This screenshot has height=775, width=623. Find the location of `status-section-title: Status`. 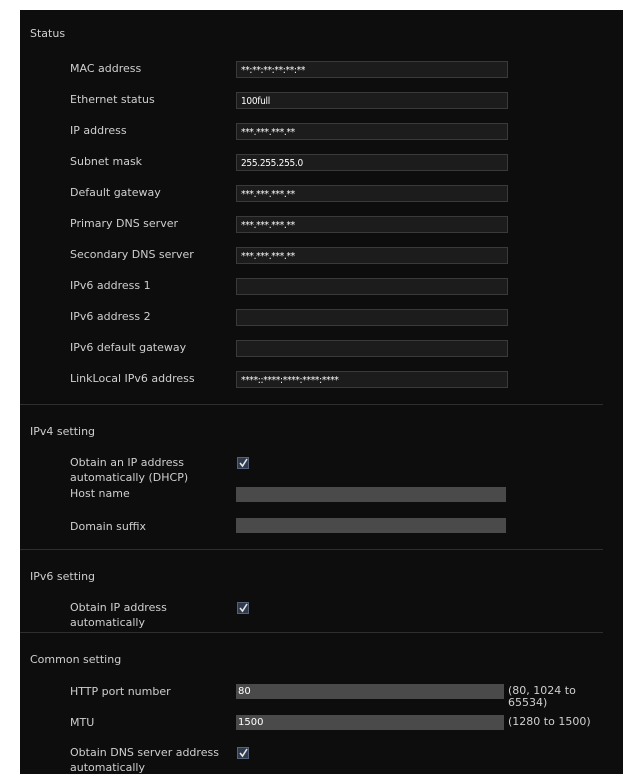

status-section-title: Status is located at coordinates (48, 33).